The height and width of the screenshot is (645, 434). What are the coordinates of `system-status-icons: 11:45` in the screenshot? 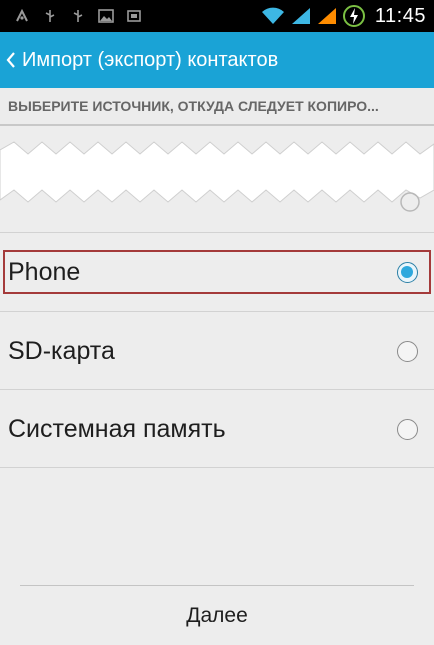 It's located at (343, 16).